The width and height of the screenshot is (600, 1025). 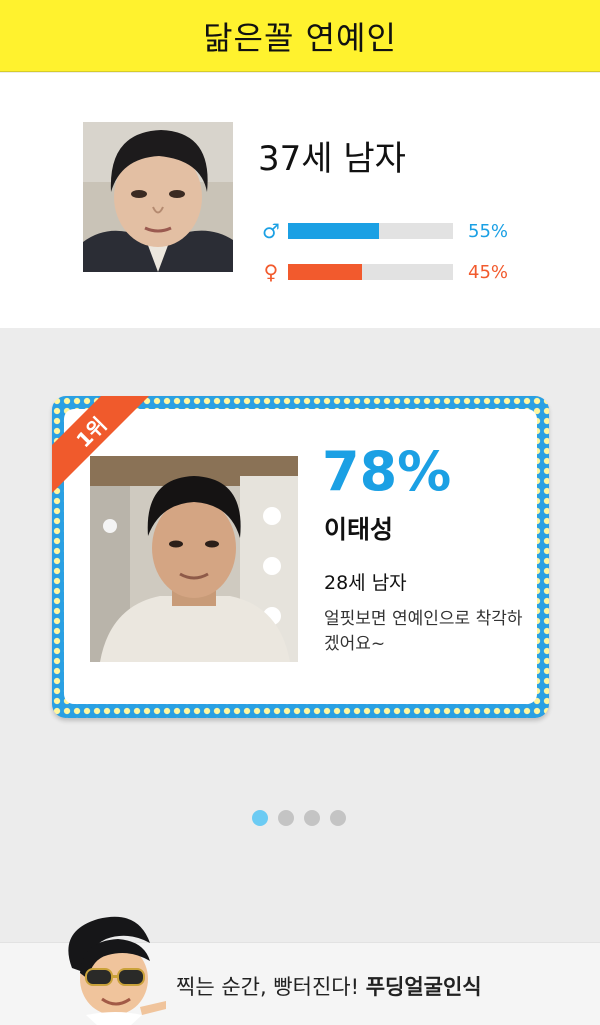 I want to click on celebrity-name: 이태성, so click(x=359, y=529).